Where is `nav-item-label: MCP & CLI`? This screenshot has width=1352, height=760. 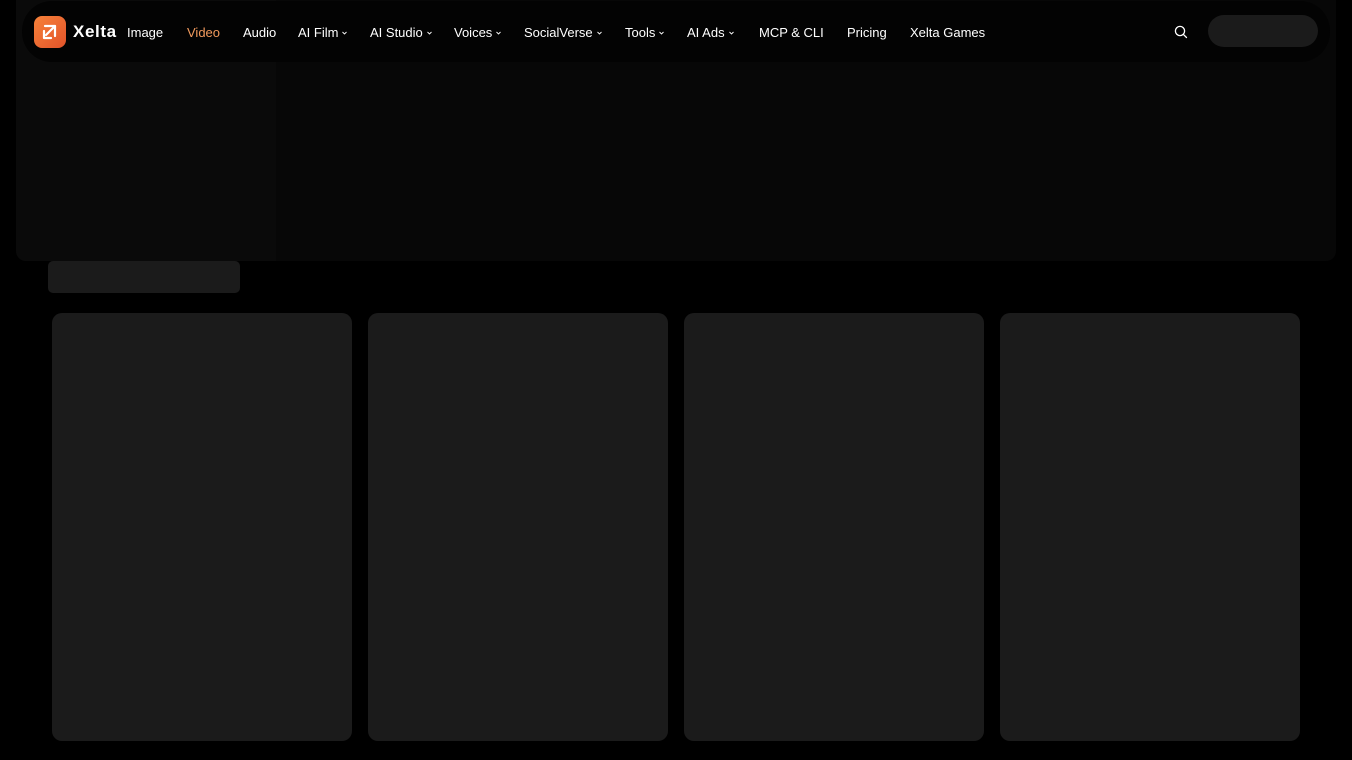
nav-item-label: MCP & CLI is located at coordinates (791, 32).